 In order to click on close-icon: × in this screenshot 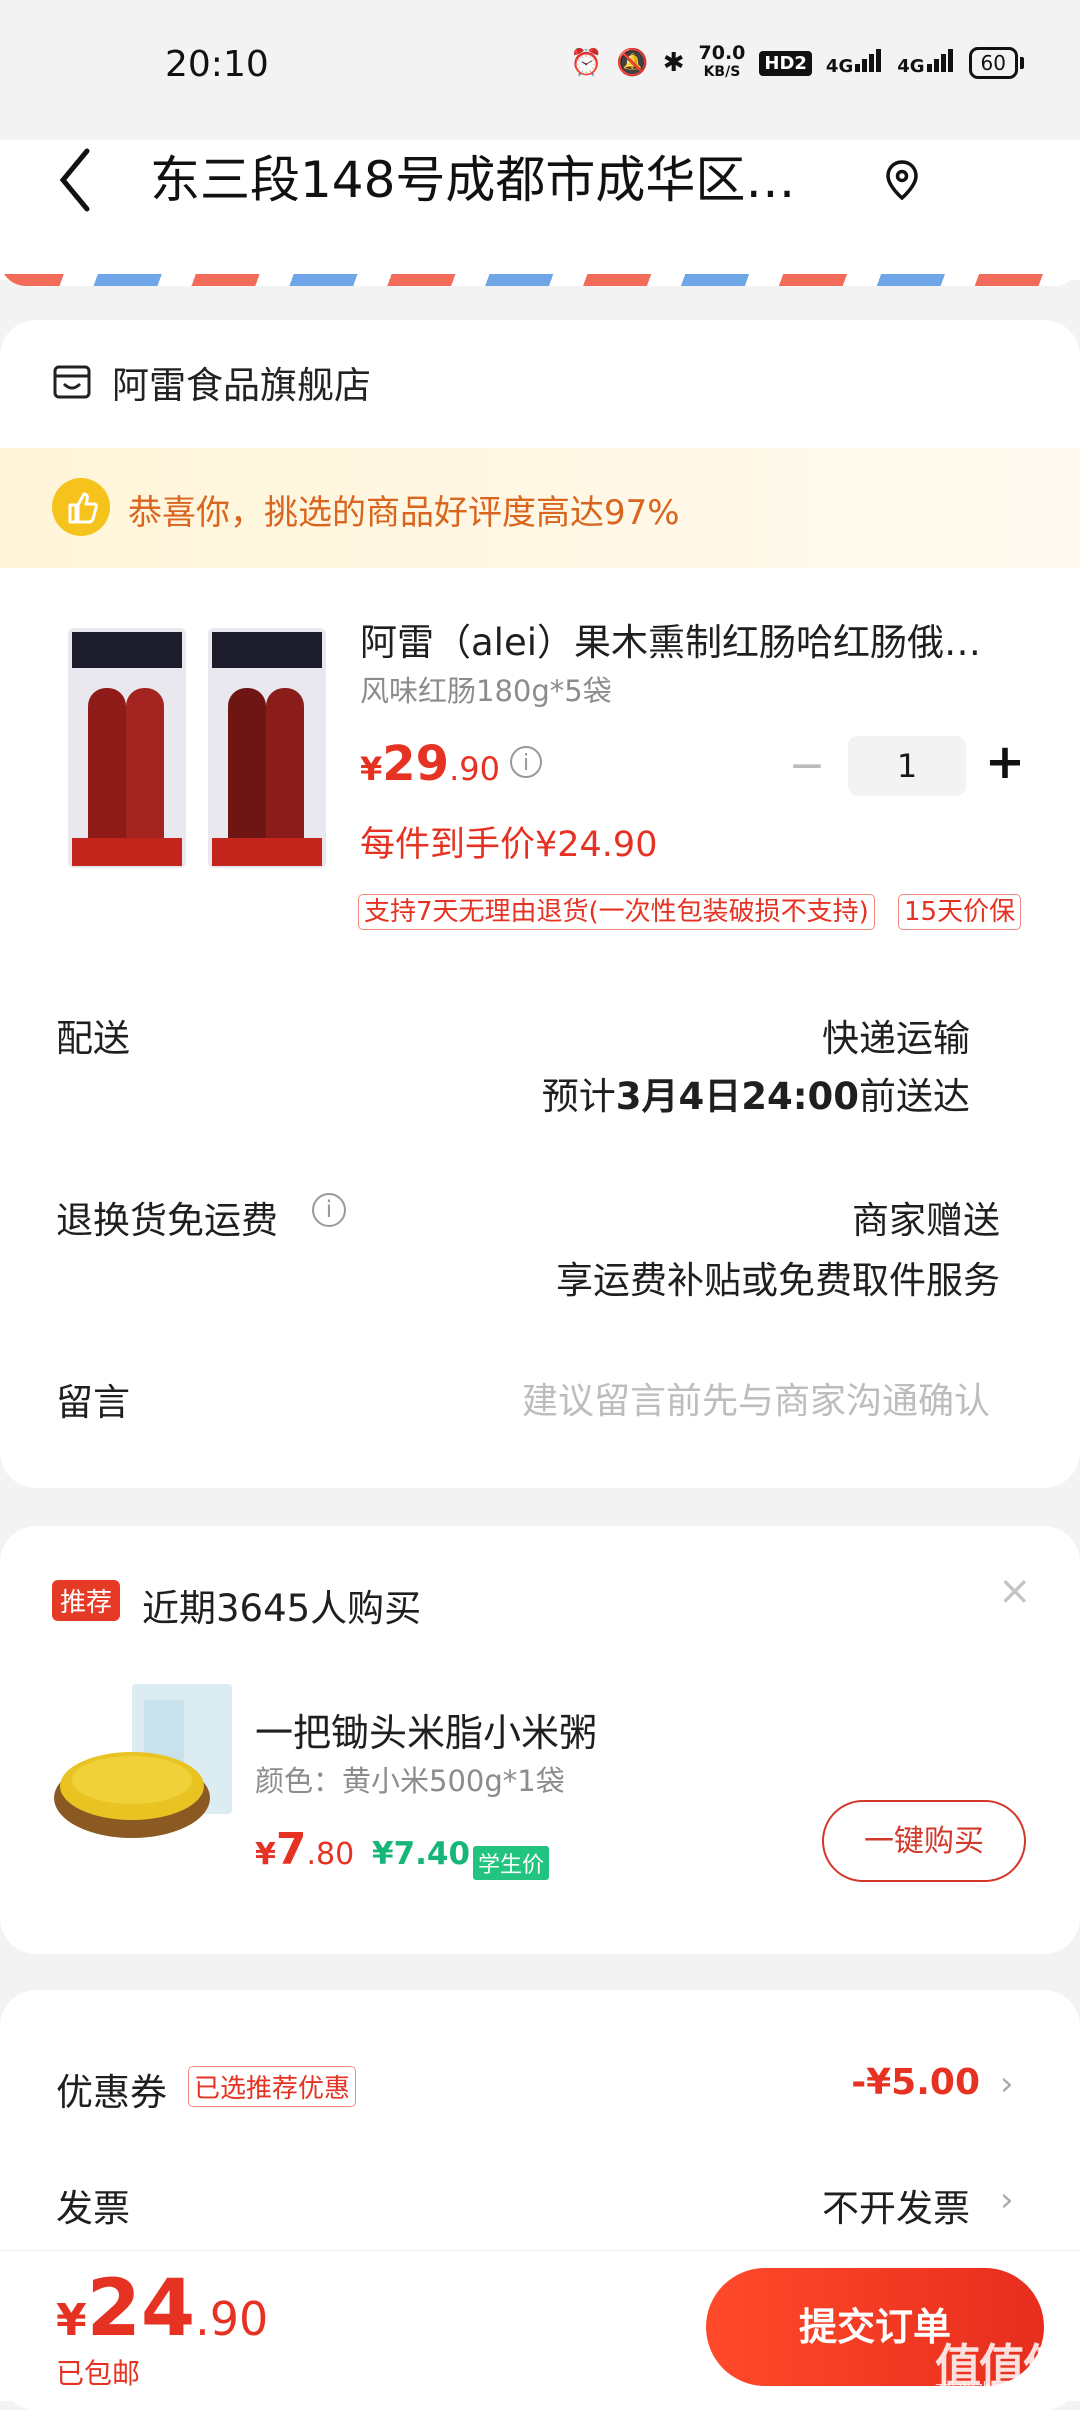, I will do `click(1015, 1591)`.